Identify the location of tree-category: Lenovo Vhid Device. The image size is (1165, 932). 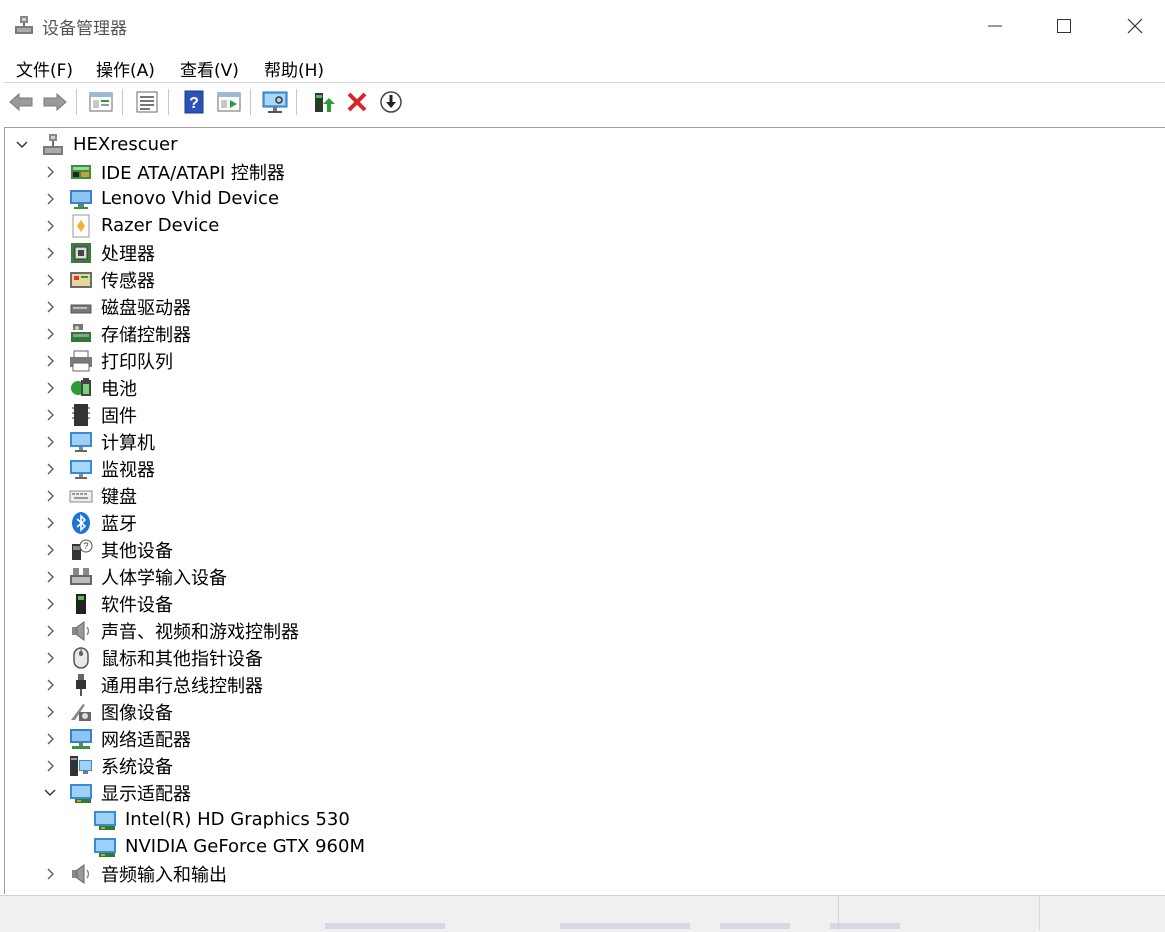
(161, 198).